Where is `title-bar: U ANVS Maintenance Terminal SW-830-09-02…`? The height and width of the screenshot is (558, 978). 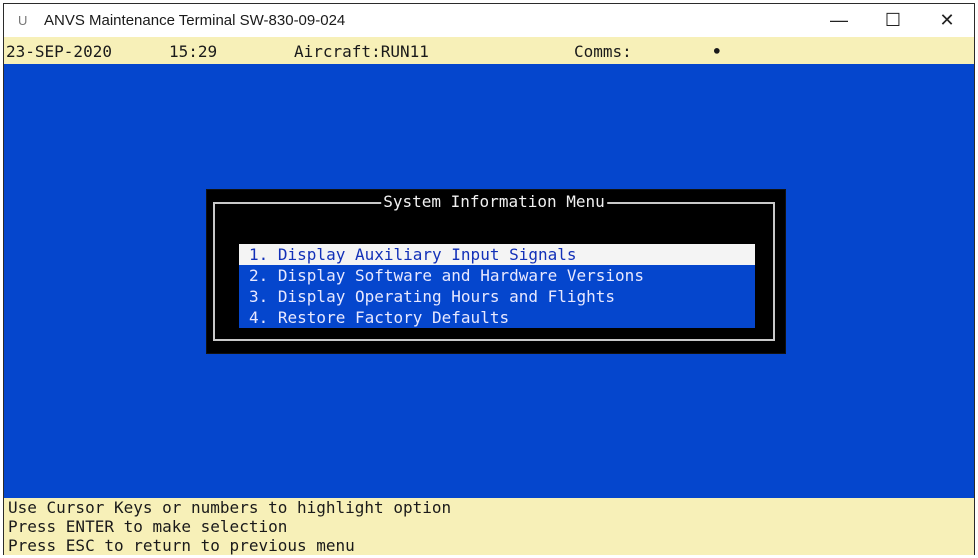 title-bar: U ANVS Maintenance Terminal SW-830-09-02… is located at coordinates (489, 20).